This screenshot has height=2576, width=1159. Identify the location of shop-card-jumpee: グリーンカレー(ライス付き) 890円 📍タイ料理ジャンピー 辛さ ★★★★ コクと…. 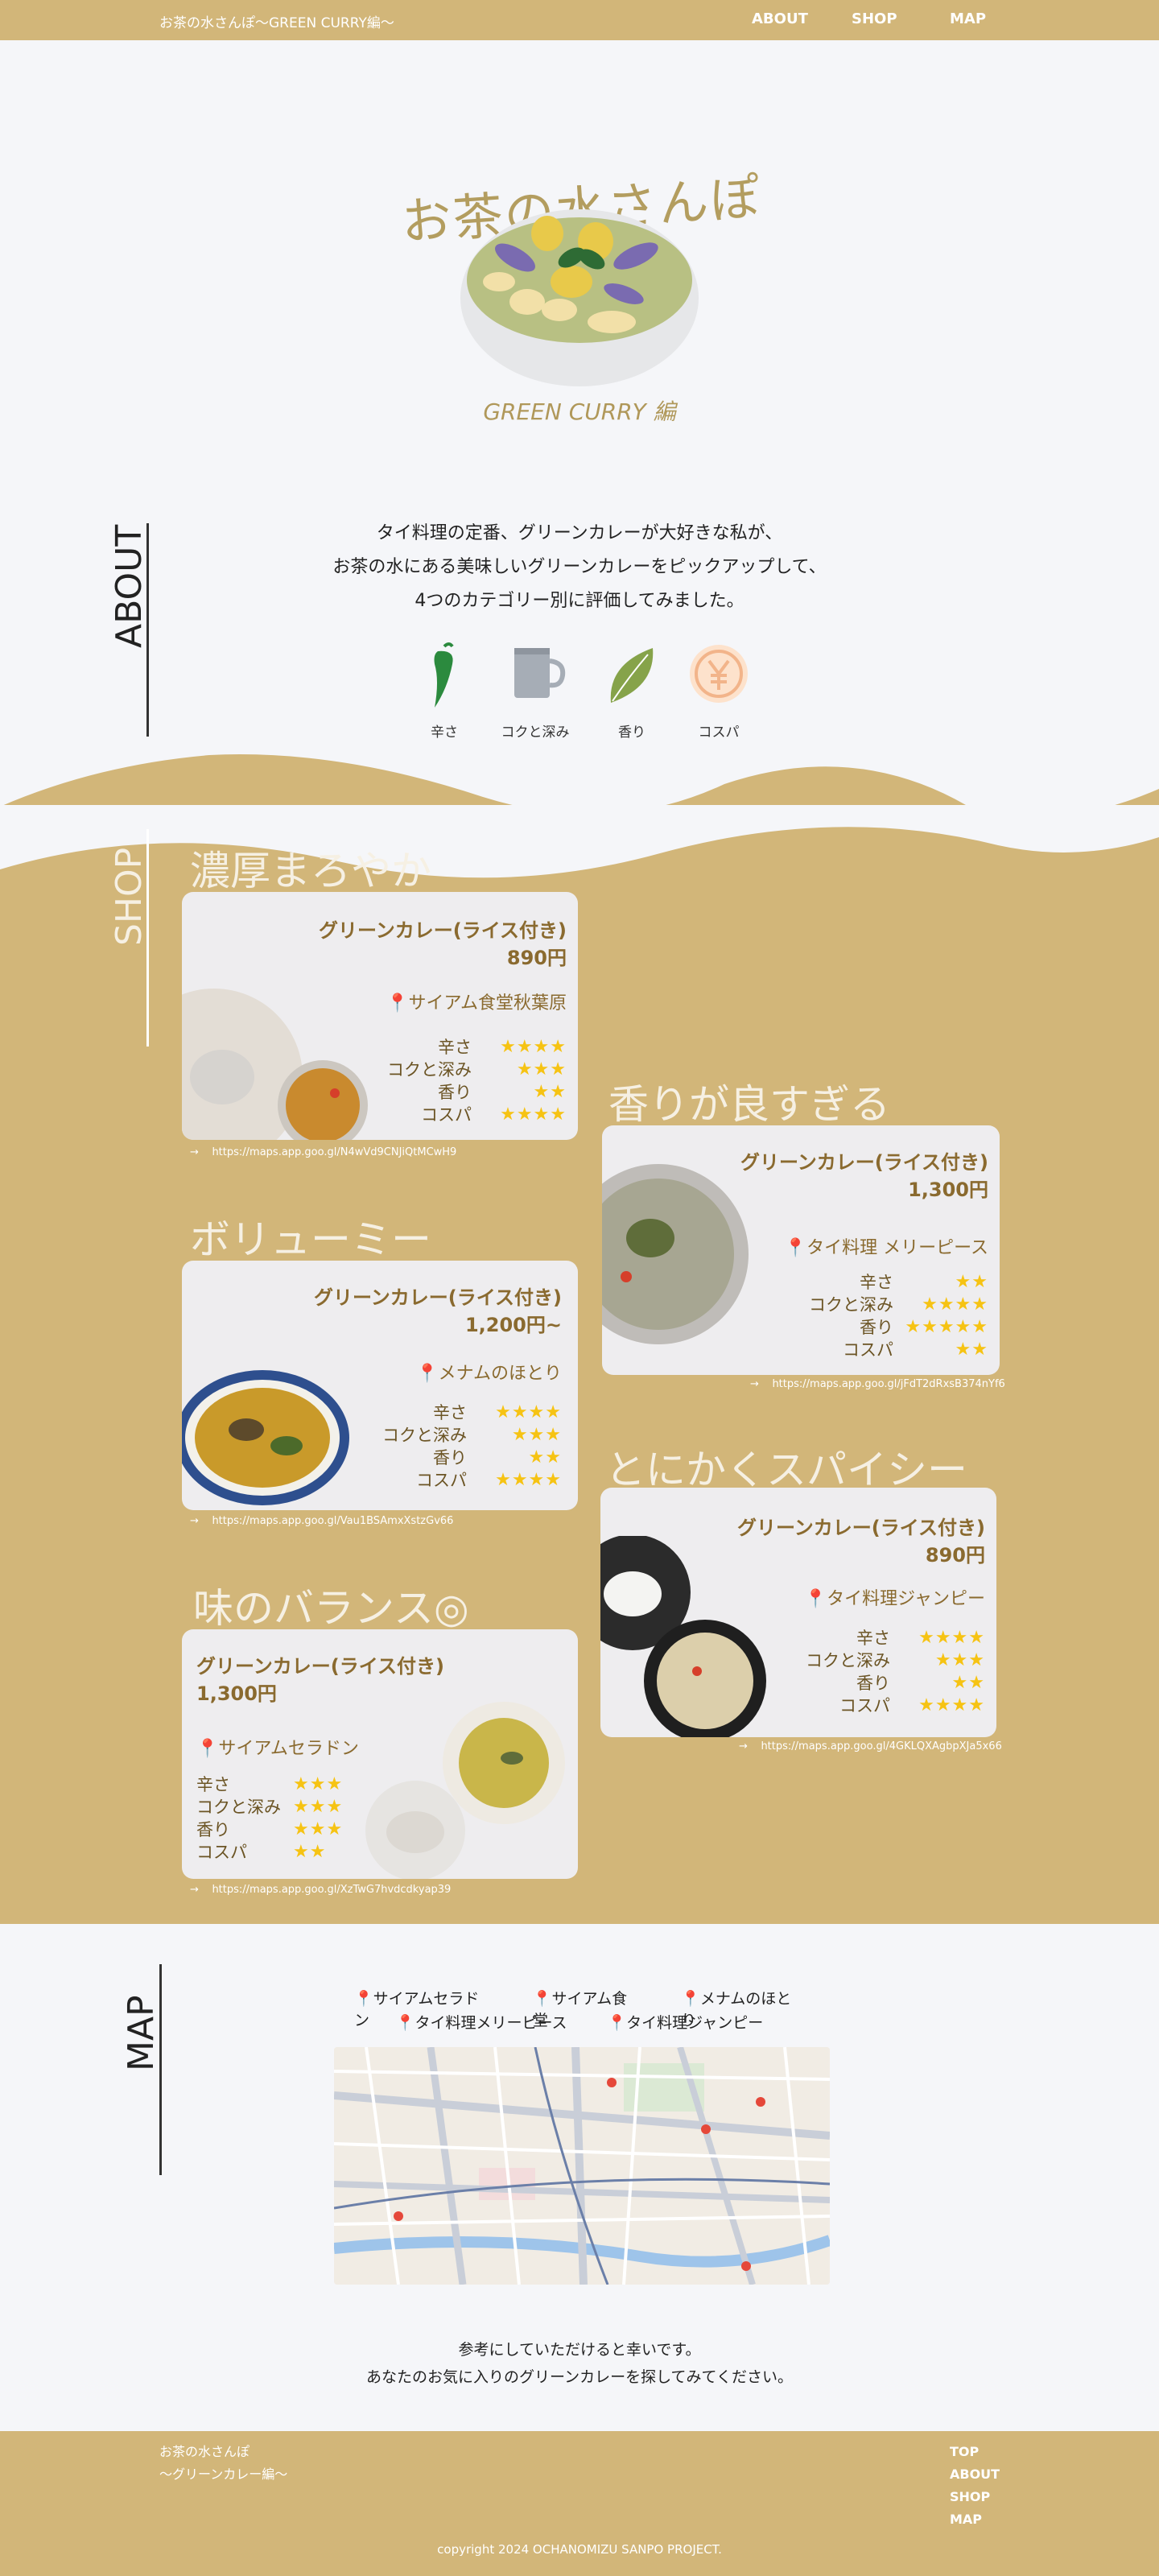
(798, 1612).